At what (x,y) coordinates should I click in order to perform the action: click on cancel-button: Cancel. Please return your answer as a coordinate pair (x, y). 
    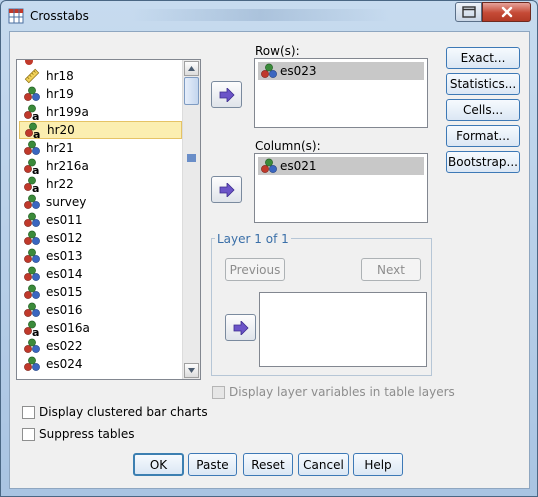
    Looking at the image, I should click on (323, 464).